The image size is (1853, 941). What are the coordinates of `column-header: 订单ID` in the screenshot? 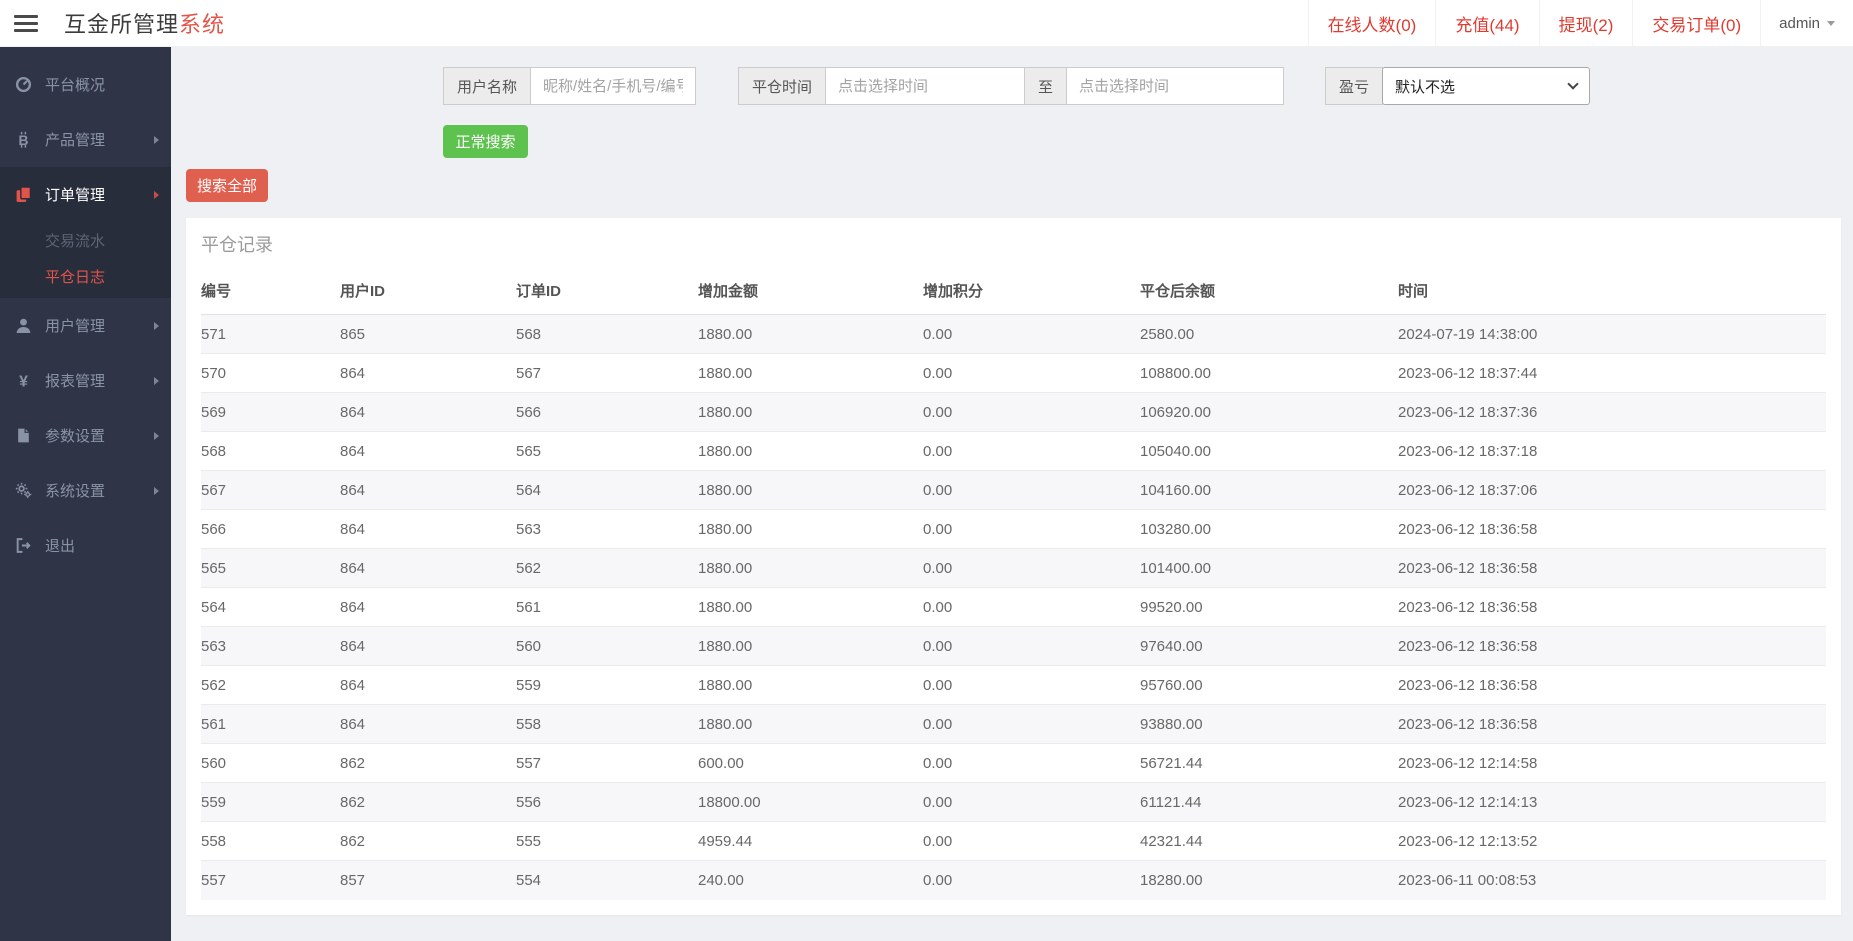 It's located at (607, 290).